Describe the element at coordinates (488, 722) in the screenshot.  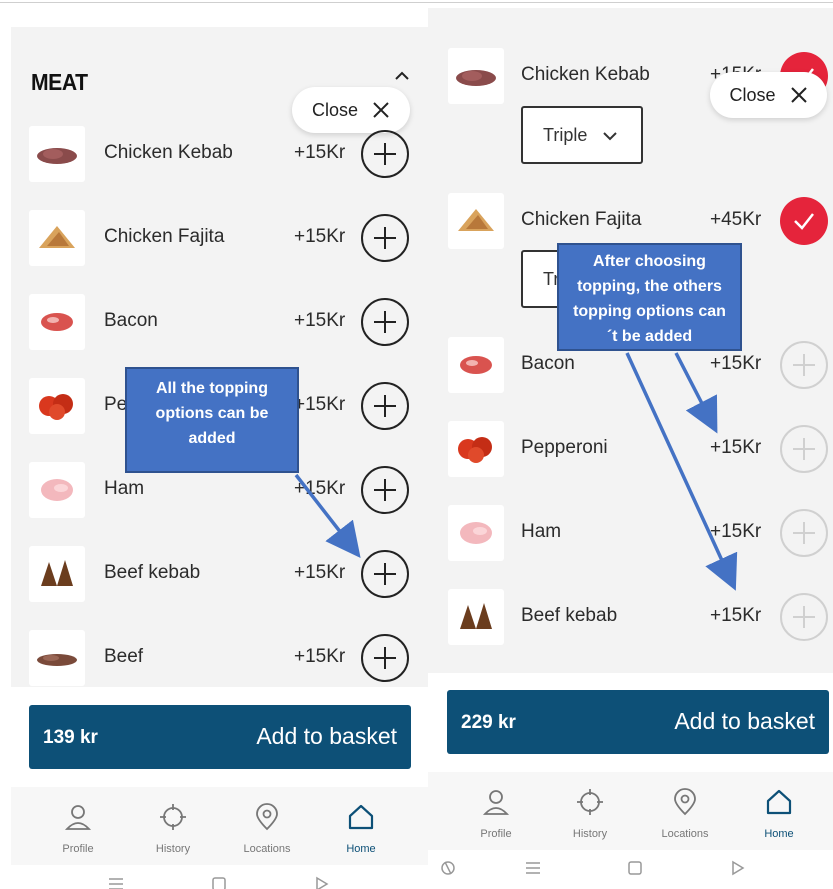
I see `basket-amount: 229 kr` at that location.